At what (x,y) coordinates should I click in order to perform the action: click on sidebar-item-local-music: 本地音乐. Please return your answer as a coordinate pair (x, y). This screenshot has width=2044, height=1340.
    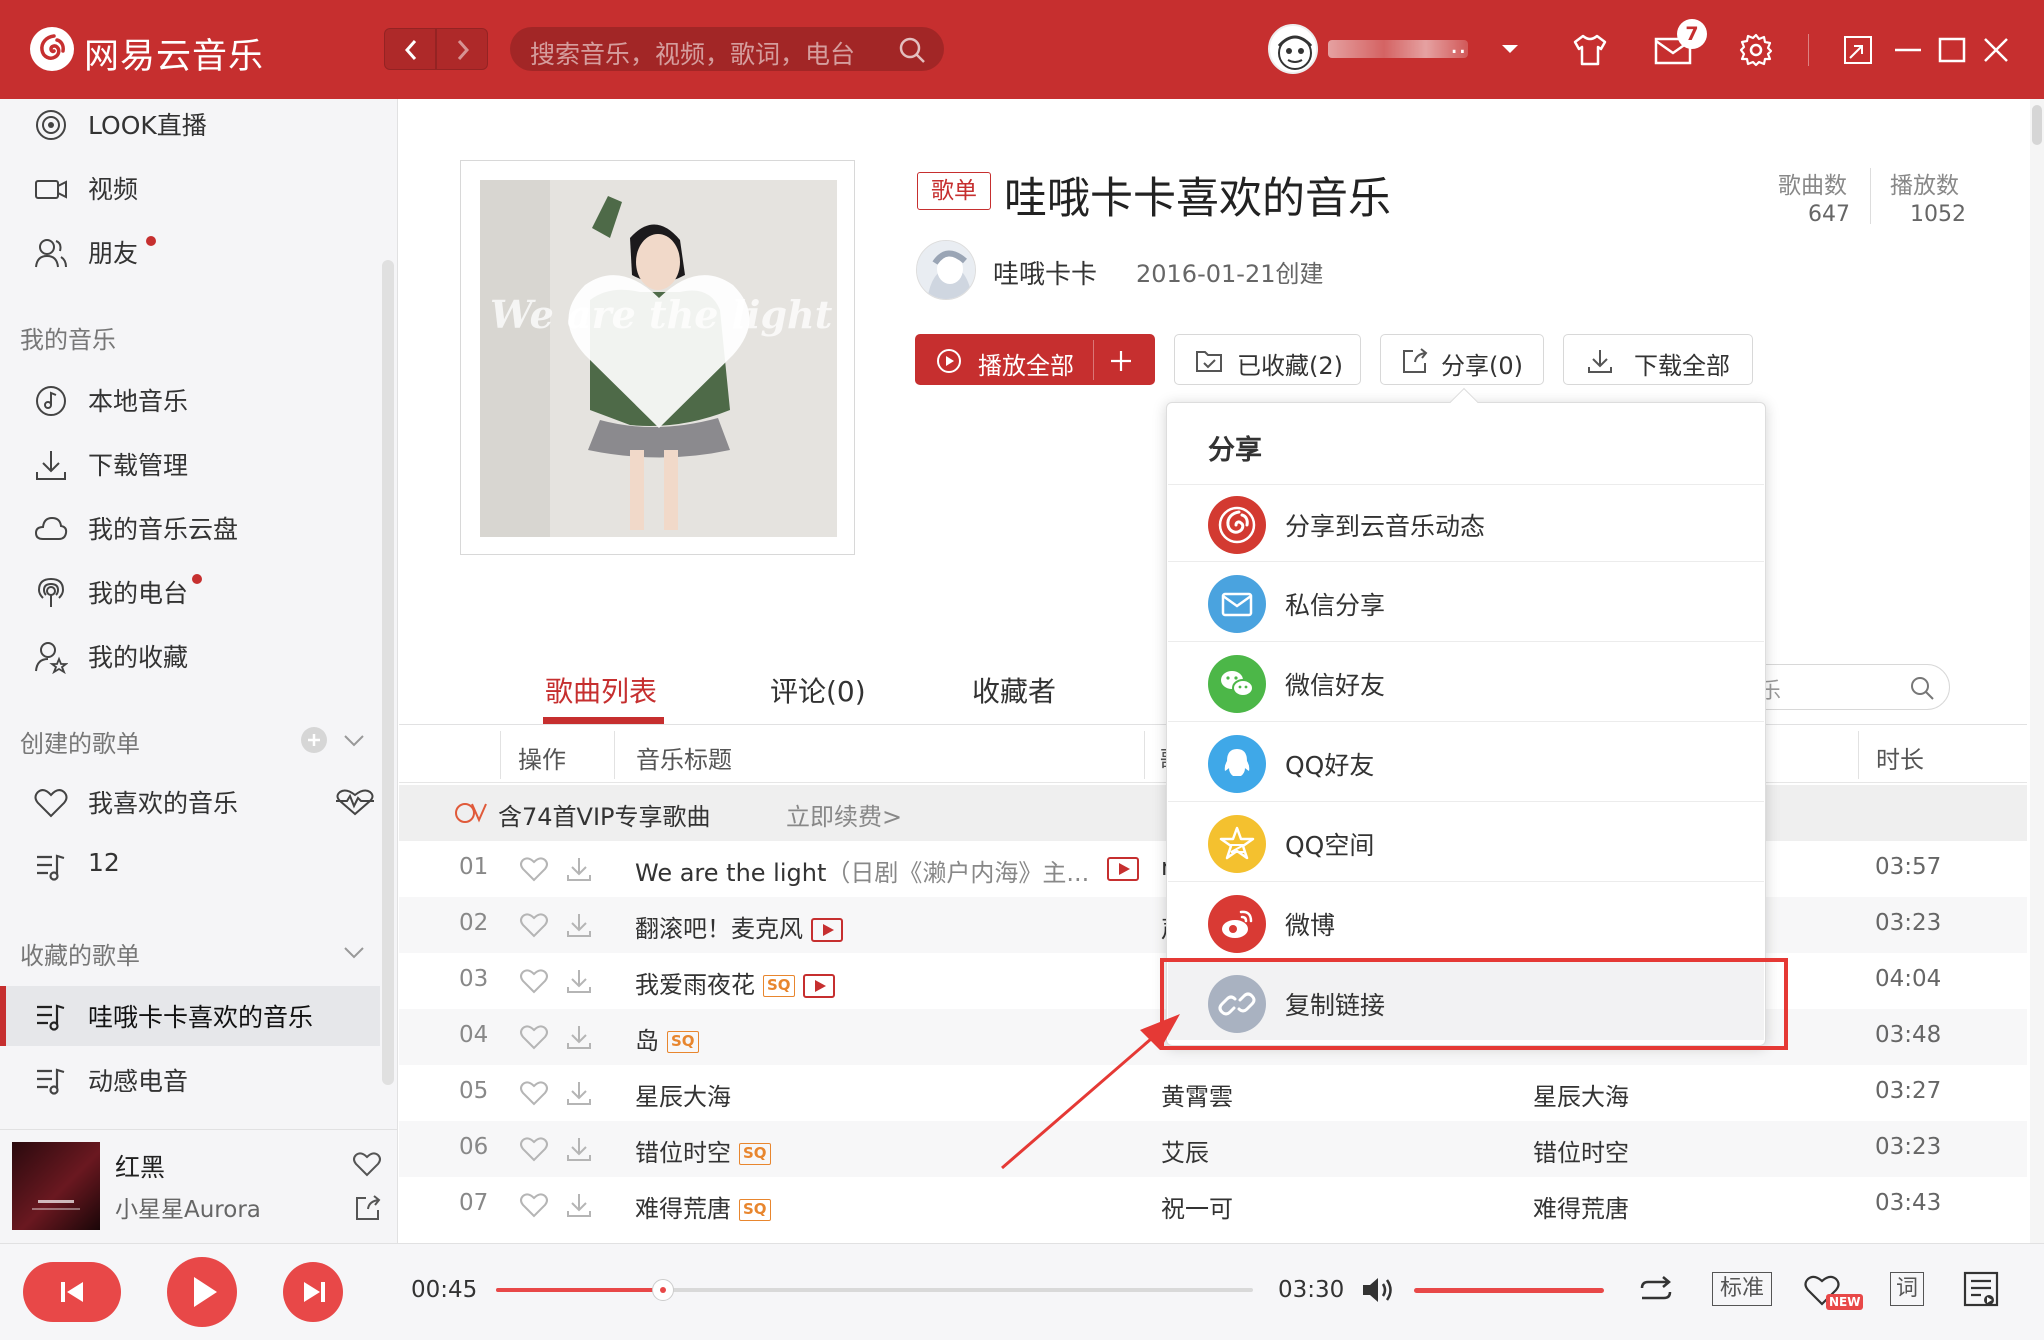
    Looking at the image, I should click on (190, 400).